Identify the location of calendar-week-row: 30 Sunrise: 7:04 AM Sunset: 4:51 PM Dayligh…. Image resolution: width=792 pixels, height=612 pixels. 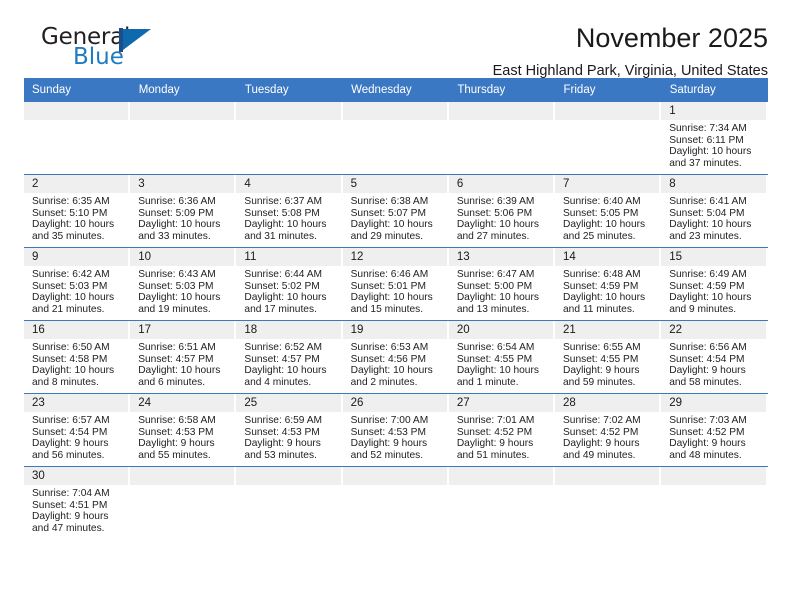
(396, 502).